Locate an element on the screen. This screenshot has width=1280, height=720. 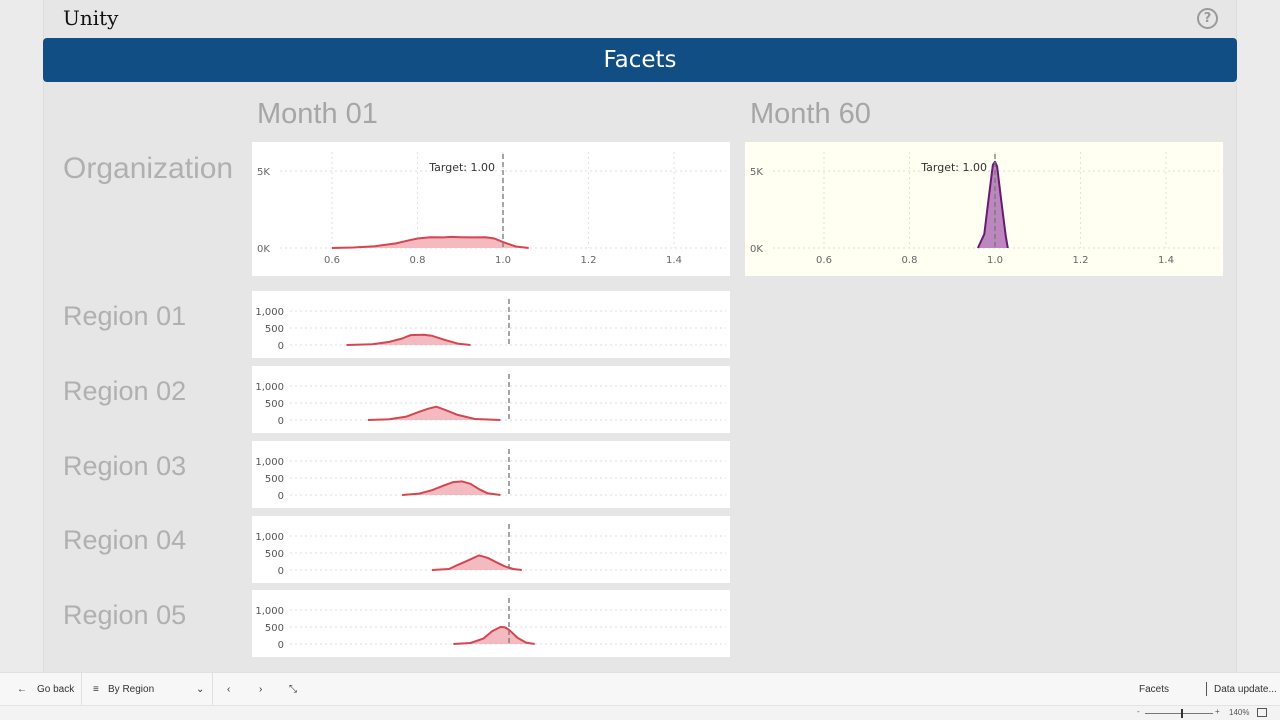
status-bar: - + 140% is located at coordinates (640, 712).